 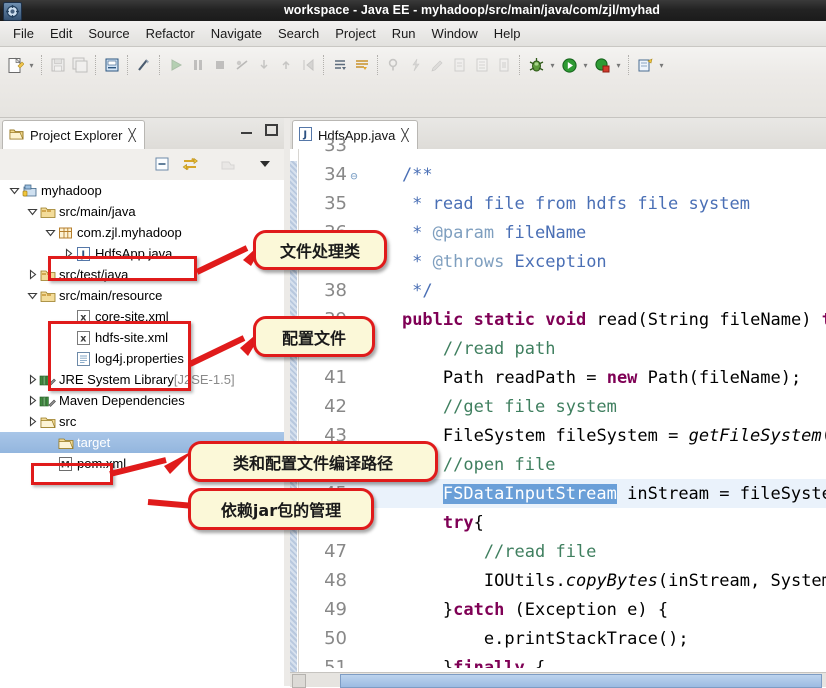 I want to click on run-last-icon, so click(x=176, y=65).